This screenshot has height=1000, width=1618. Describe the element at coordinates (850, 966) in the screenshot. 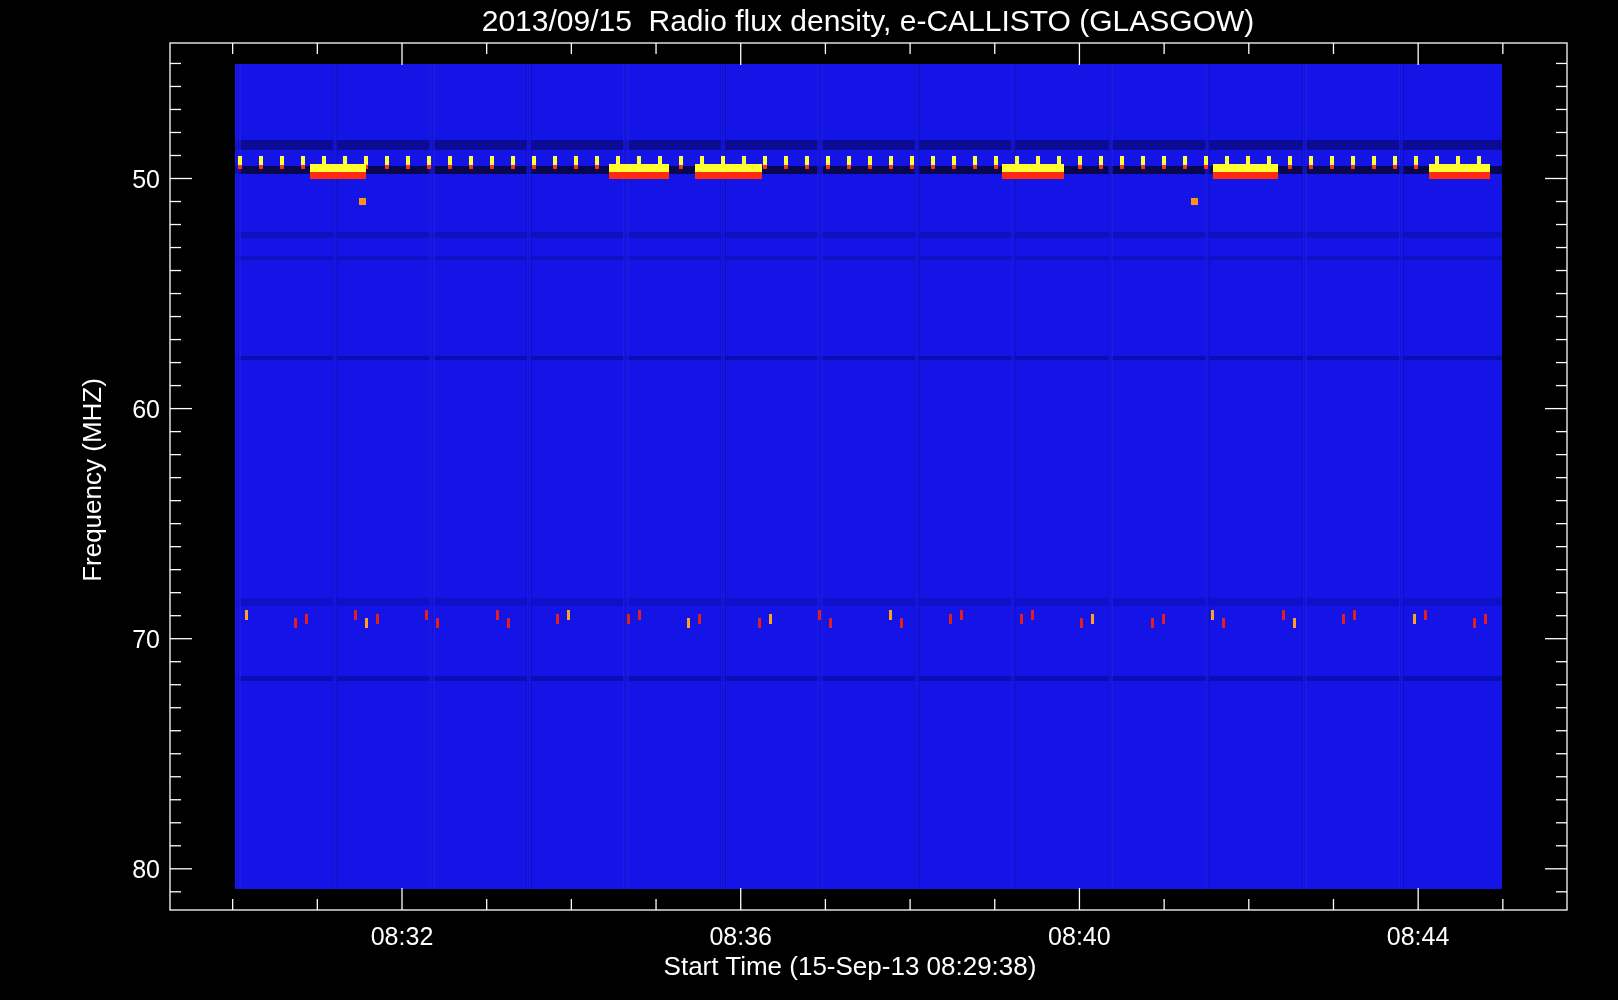

I see `axis-title: Start Time (15-Sep-13 08:29:38)` at that location.